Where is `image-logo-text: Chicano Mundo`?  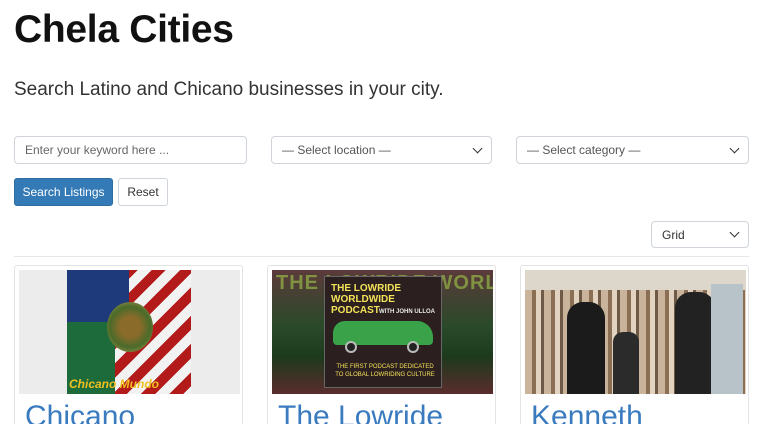 image-logo-text: Chicano Mundo is located at coordinates (114, 384).